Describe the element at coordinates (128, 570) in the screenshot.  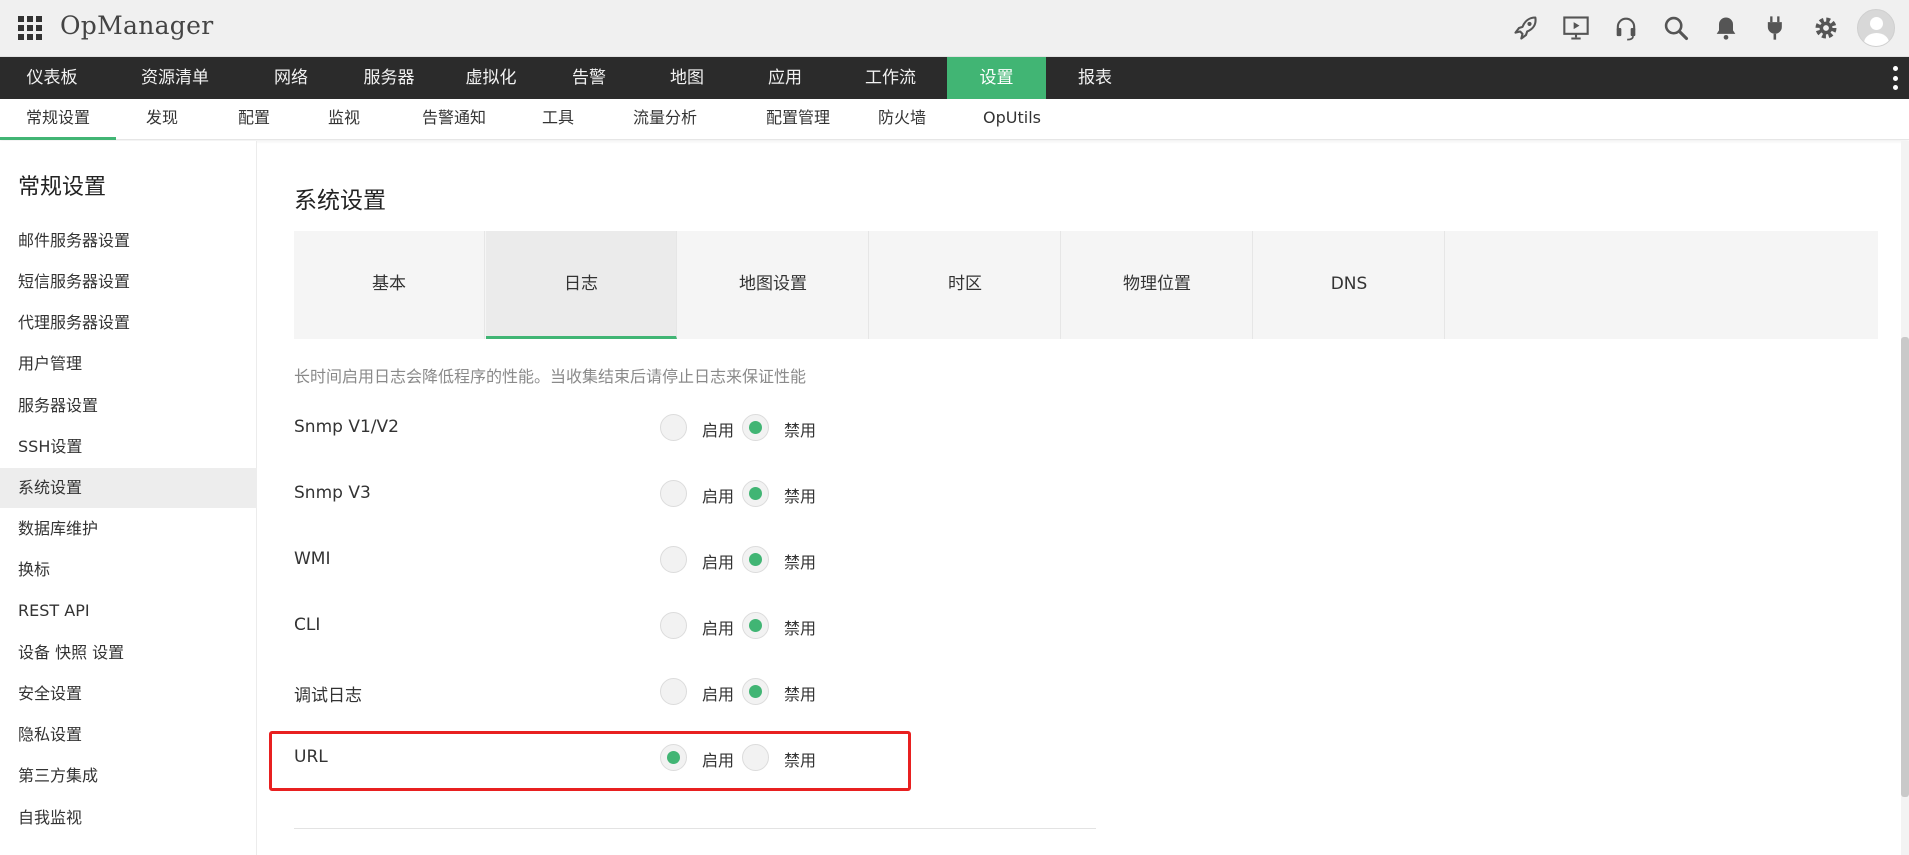
I see `sidebar-item-rebranding: 换标` at that location.